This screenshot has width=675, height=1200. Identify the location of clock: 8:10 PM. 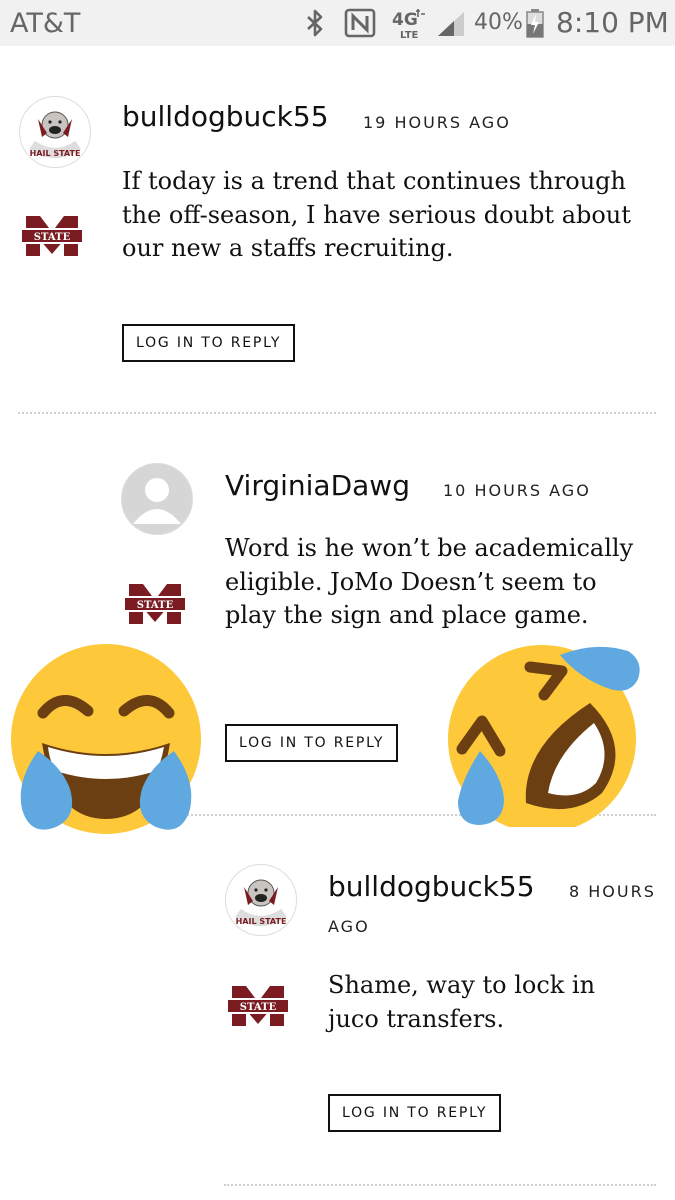
(612, 22).